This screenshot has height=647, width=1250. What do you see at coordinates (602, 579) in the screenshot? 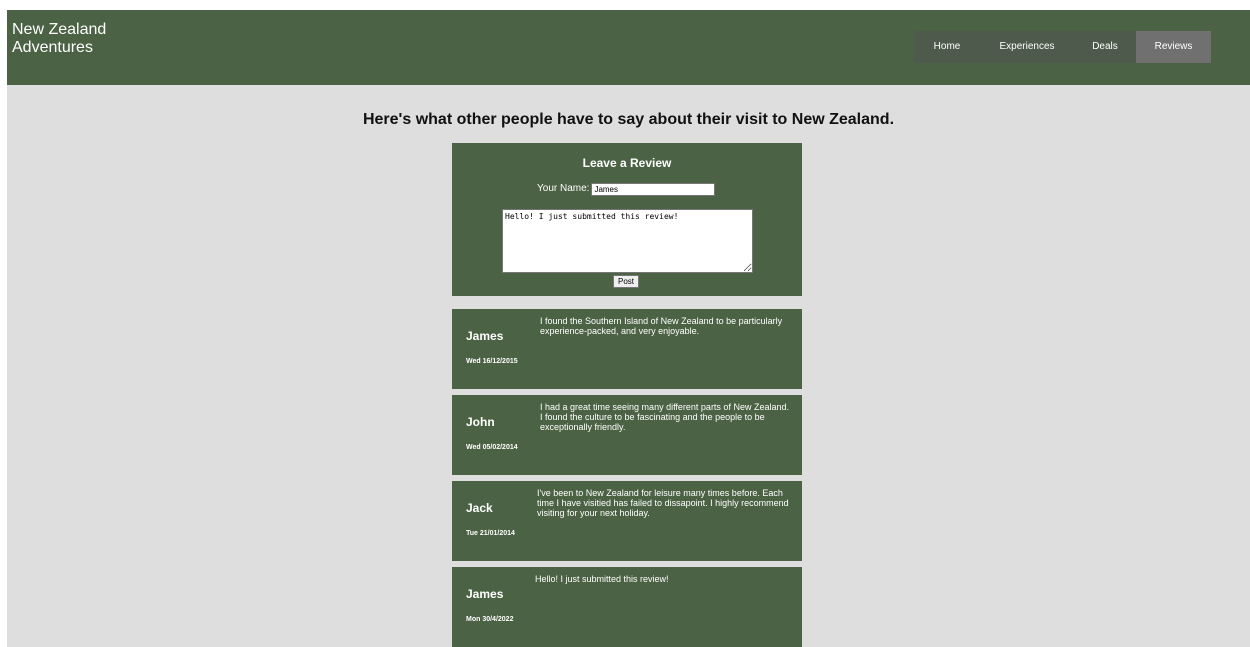
I see `review-text: Hello! I just submitted this review!` at bounding box center [602, 579].